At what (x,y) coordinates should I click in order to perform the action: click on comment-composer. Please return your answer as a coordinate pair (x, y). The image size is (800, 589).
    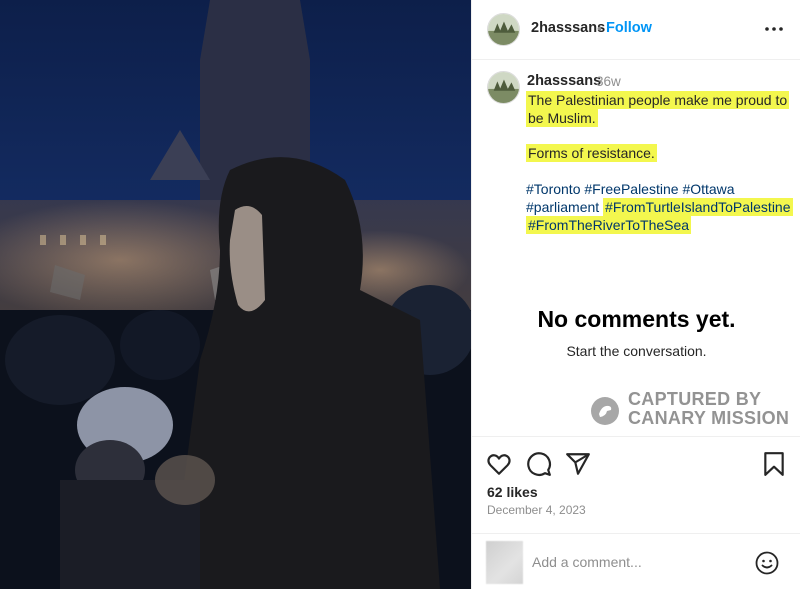
    Looking at the image, I should click on (636, 561).